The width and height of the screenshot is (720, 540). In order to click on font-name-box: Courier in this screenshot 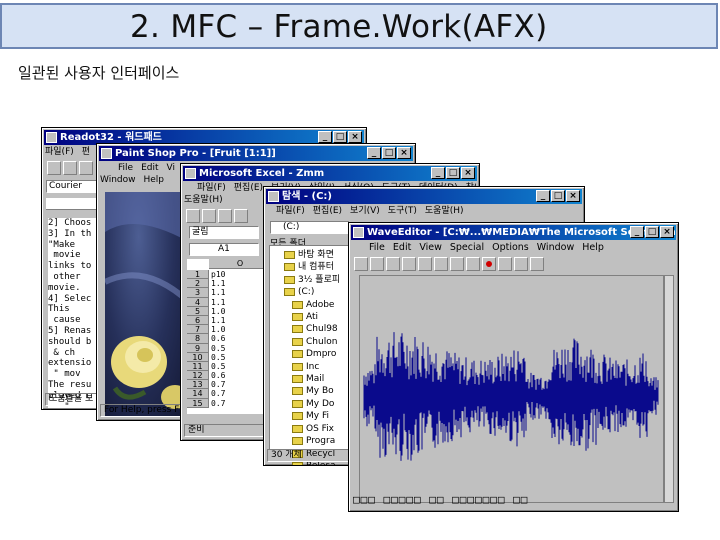, I will do `click(73, 186)`.